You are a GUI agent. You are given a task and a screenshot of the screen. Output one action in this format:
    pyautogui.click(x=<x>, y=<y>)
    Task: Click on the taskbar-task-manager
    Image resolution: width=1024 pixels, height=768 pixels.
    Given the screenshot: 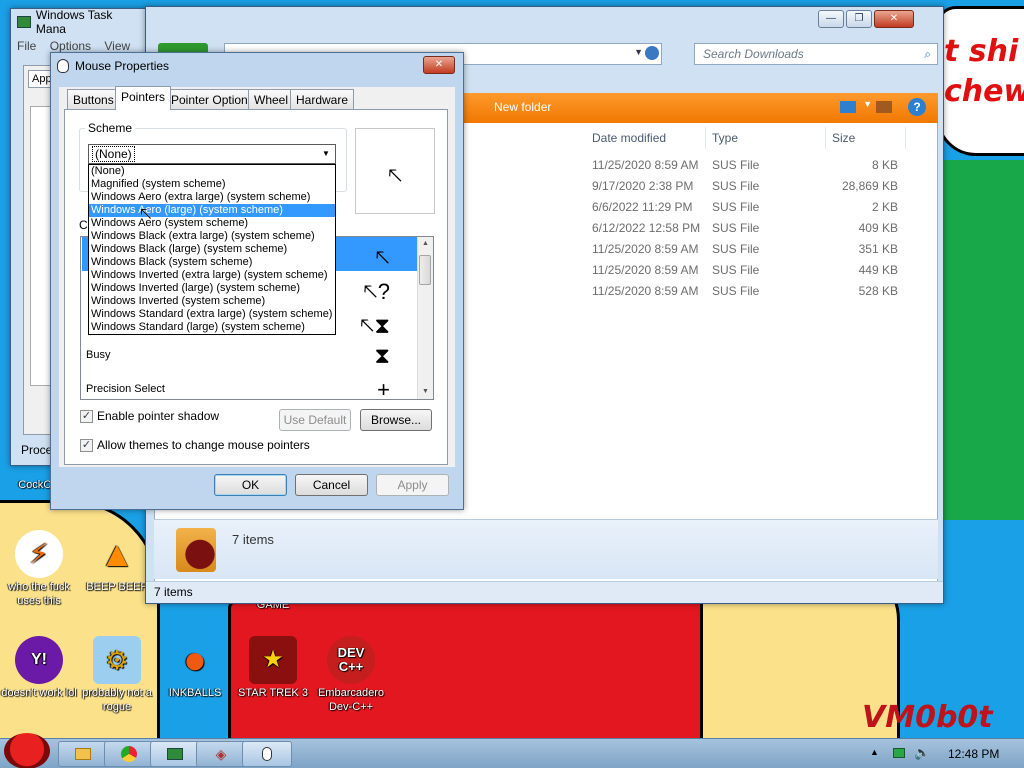 What is the action you would take?
    pyautogui.click(x=175, y=754)
    